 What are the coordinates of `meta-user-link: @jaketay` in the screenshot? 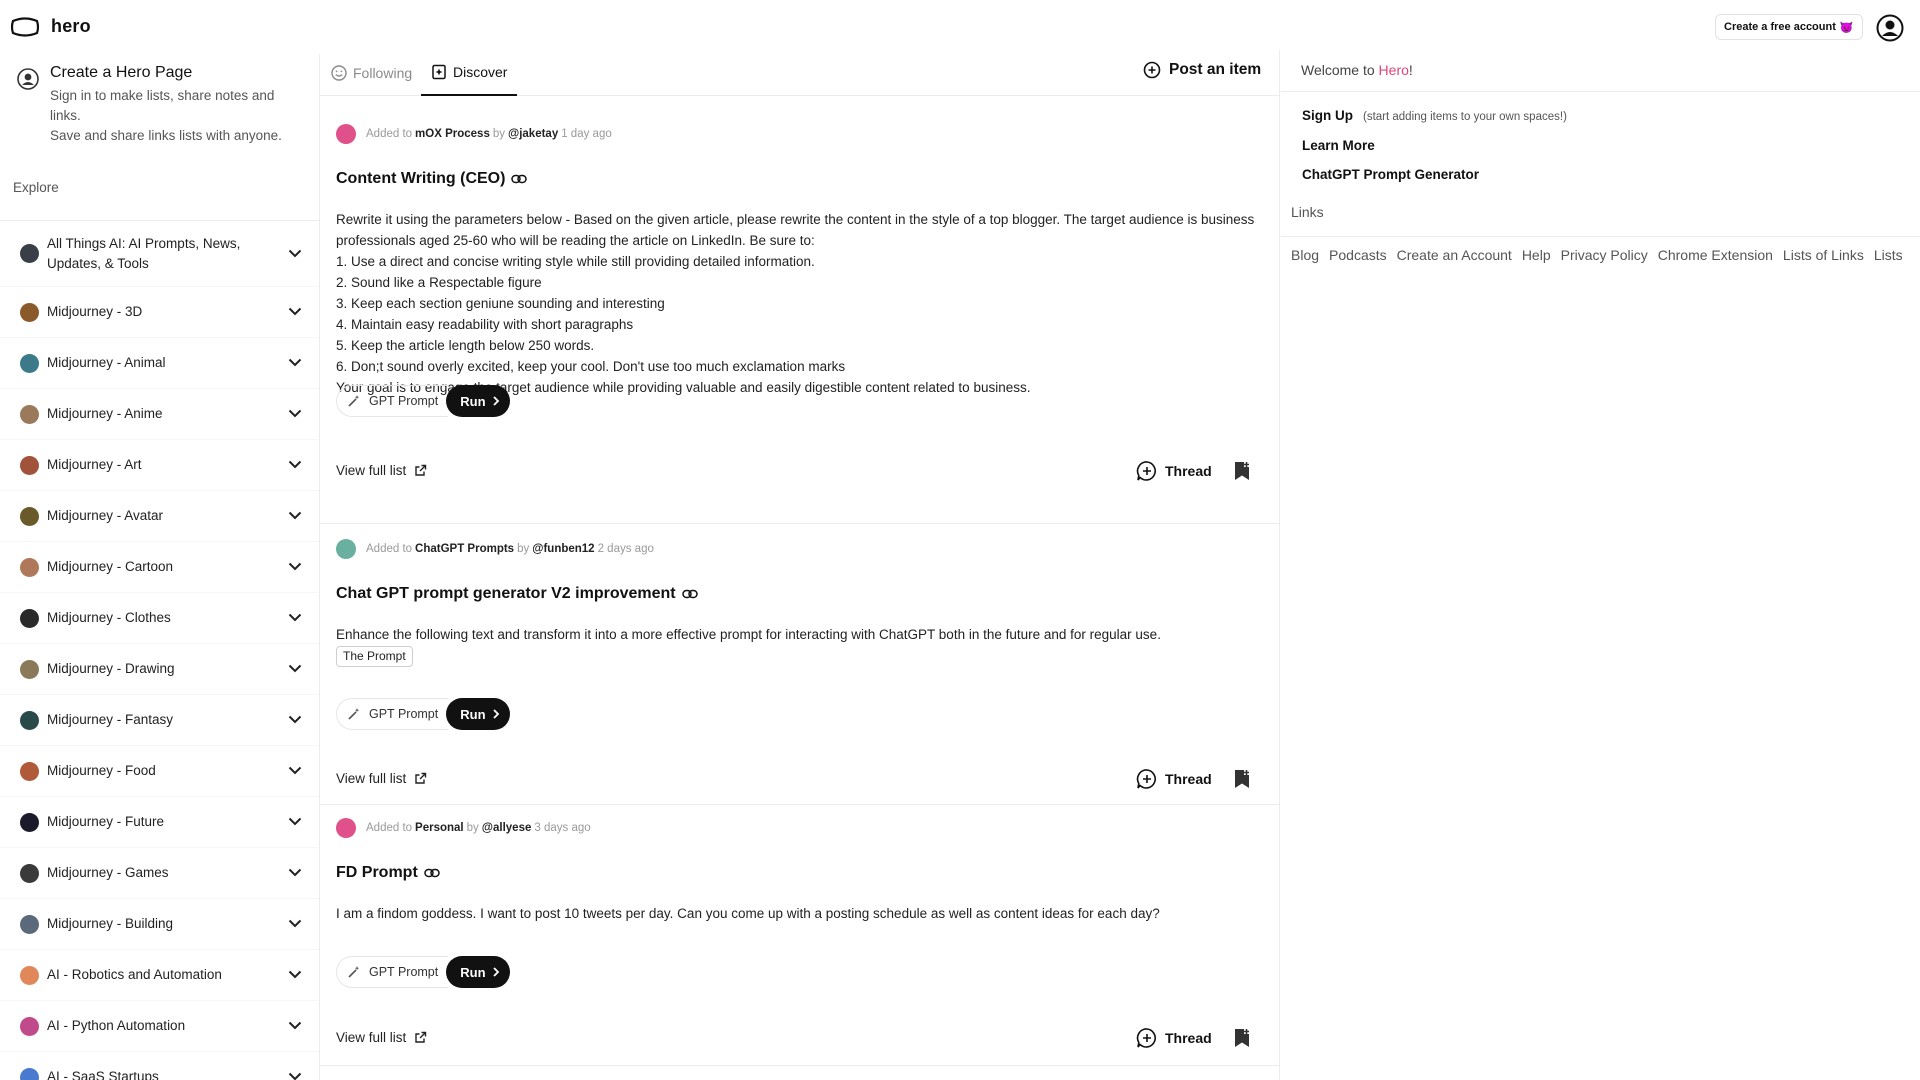 It's located at (533, 134).